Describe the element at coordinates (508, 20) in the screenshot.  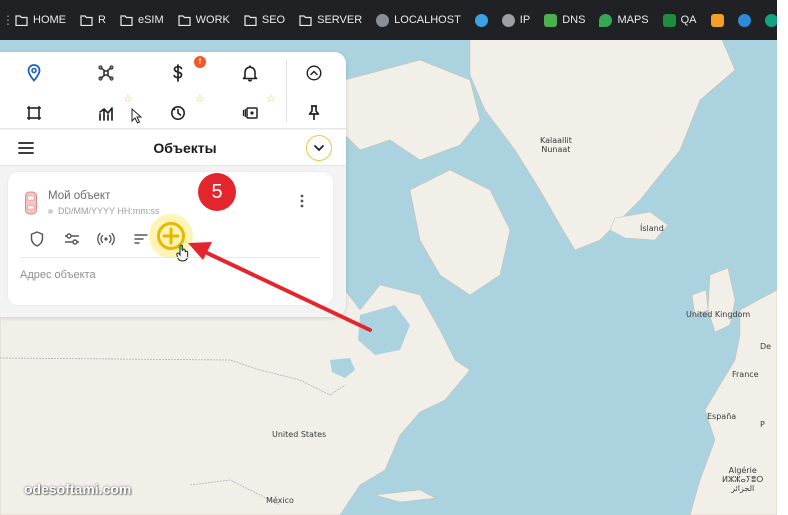
I see `globe-icon` at that location.